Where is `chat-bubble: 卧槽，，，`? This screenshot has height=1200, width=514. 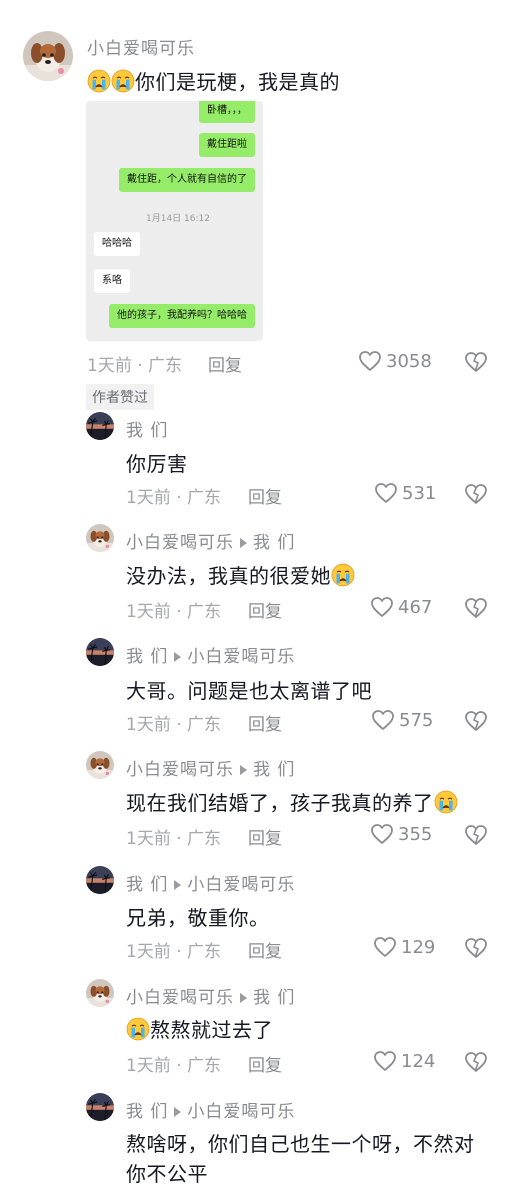 chat-bubble: 卧槽，，， is located at coordinates (227, 112).